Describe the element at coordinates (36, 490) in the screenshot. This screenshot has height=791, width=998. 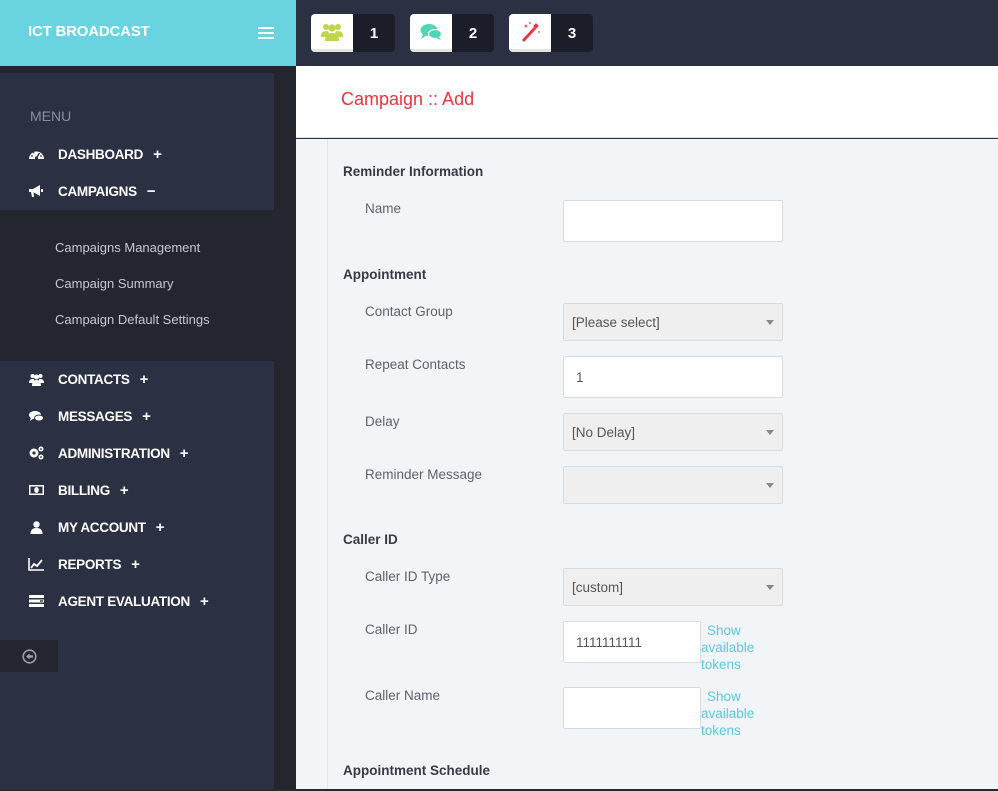
I see `money-icon` at that location.